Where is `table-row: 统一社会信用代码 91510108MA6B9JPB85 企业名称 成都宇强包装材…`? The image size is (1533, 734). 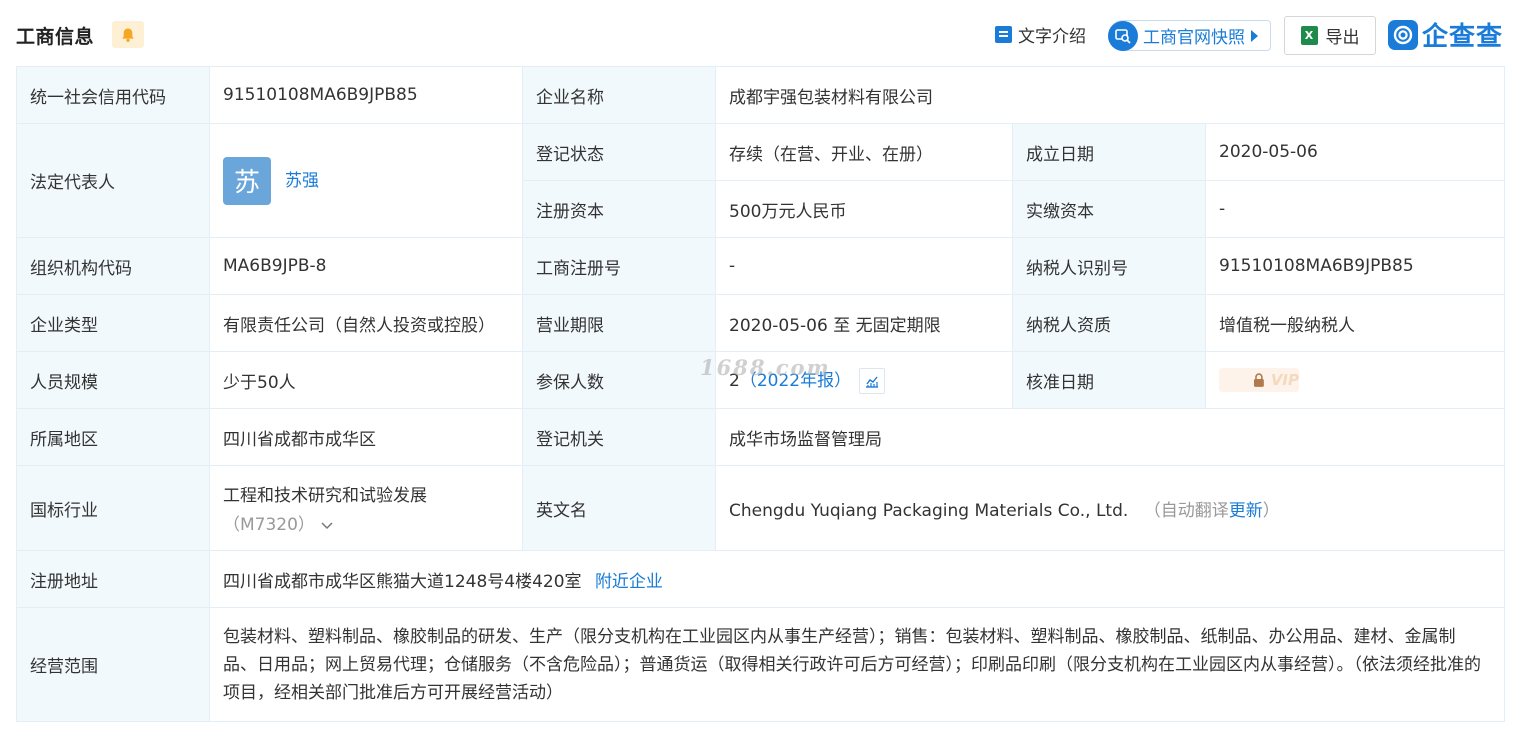 table-row: 统一社会信用代码 91510108MA6B9JPB85 企业名称 成都宇强包装材… is located at coordinates (760, 95).